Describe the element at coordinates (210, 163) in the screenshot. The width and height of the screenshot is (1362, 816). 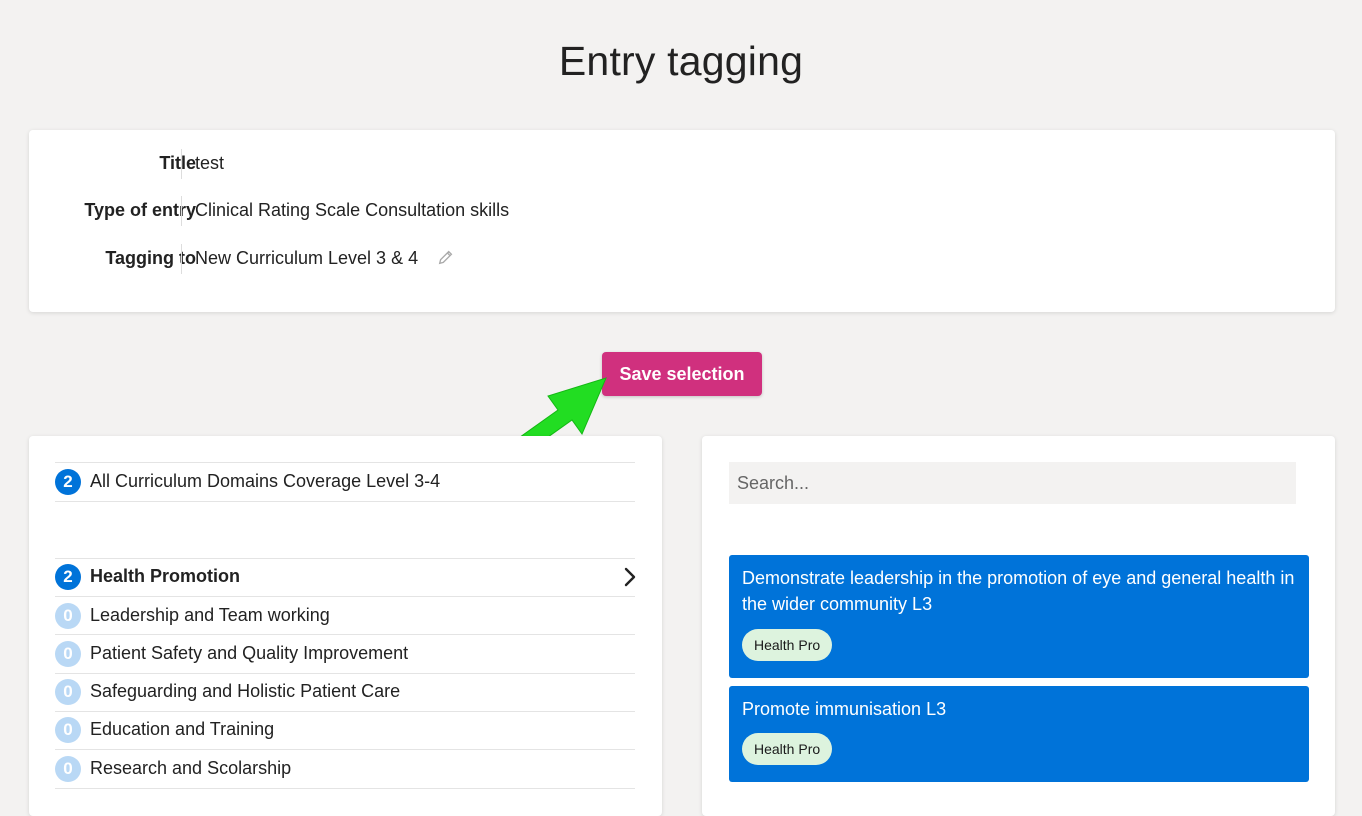
I see `info-value: test` at that location.